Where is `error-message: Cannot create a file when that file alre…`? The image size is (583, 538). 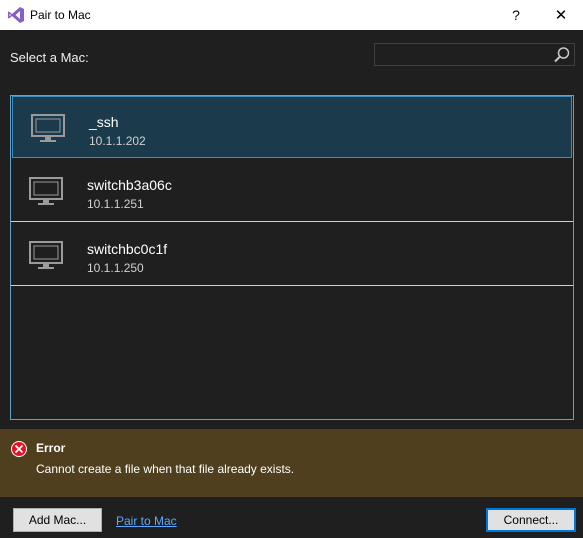
error-message: Cannot create a file when that file alre… is located at coordinates (165, 469).